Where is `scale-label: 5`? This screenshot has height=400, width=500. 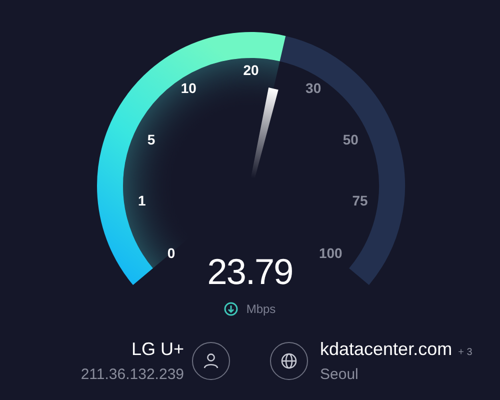
scale-label: 5 is located at coordinates (151, 140).